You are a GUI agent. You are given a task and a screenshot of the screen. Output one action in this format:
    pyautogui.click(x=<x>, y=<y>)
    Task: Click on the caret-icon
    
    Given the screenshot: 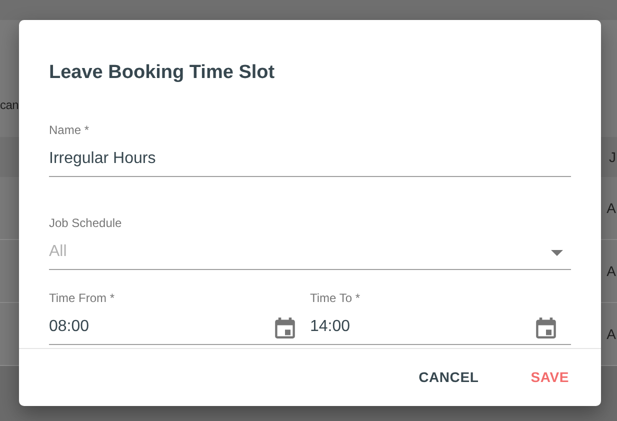 What is the action you would take?
    pyautogui.click(x=557, y=253)
    